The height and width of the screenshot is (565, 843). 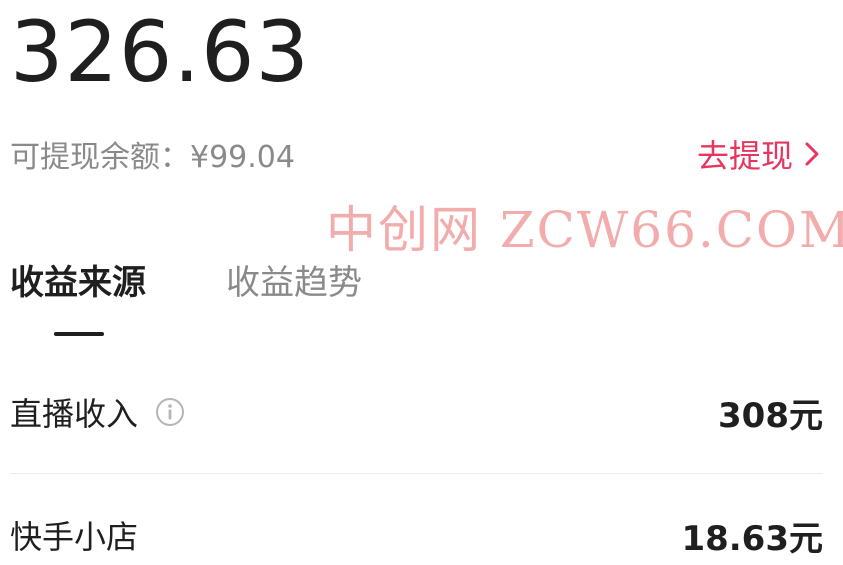 I want to click on income-tabs: 收益来源 收益趋势, so click(x=186, y=279).